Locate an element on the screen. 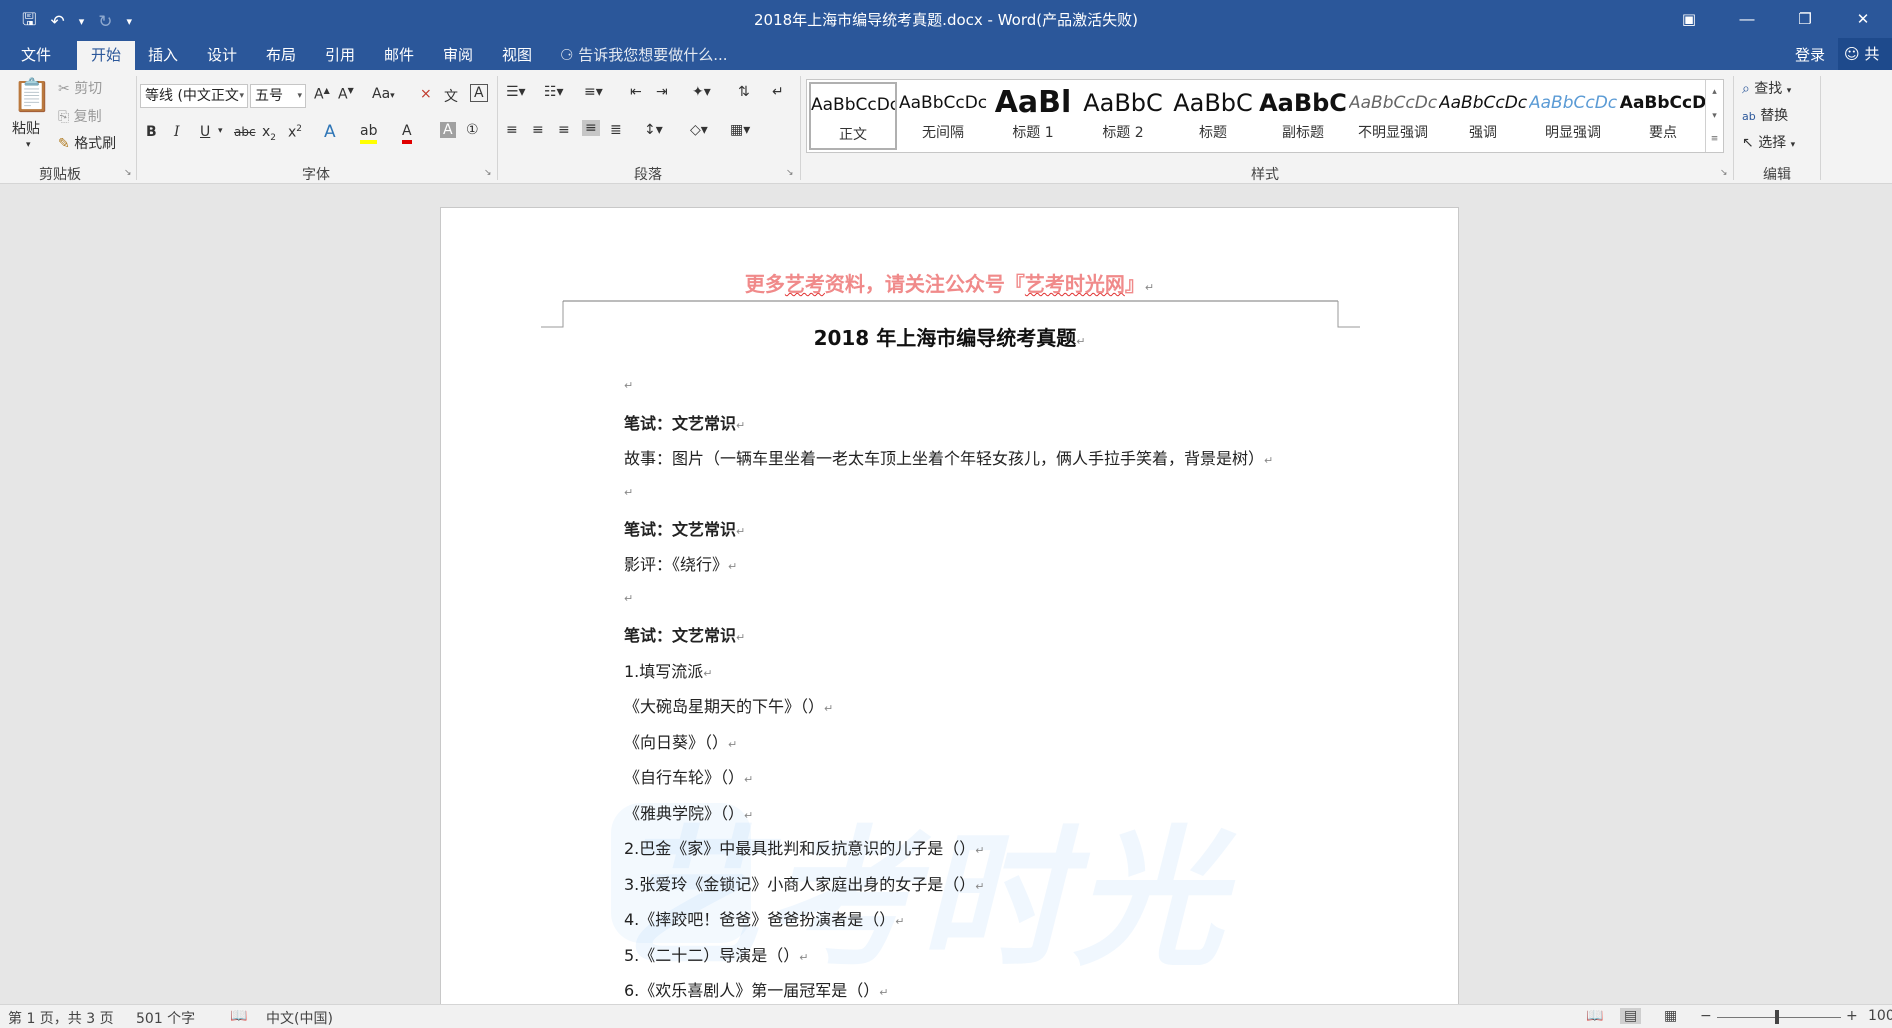 Image resolution: width=1892 pixels, height=1028 pixels. italic-icon: I is located at coordinates (177, 132).